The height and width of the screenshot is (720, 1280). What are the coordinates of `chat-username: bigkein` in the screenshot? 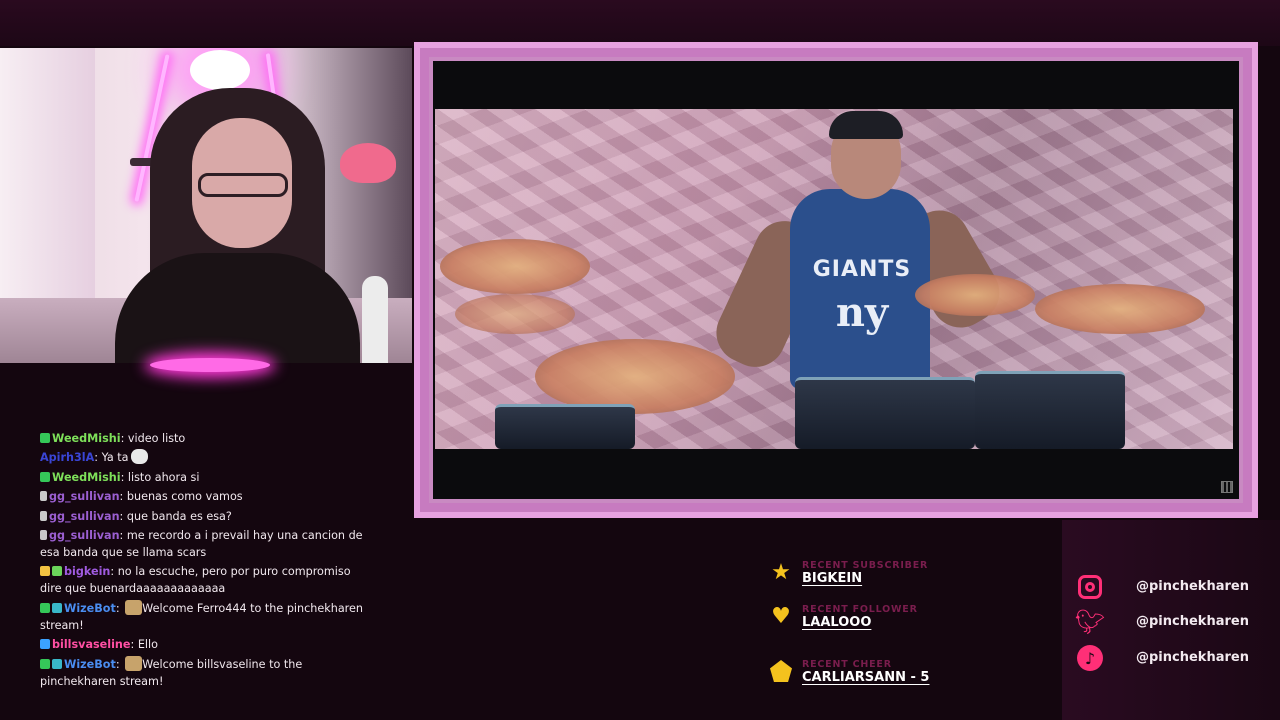 It's located at (87, 571).